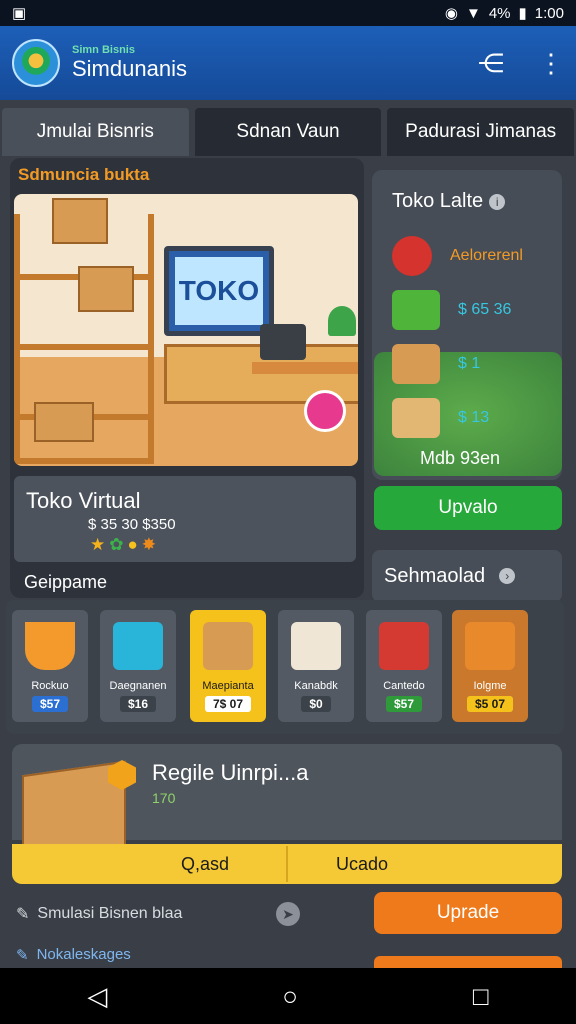  I want to click on product-card: Daegnanen $16, so click(138, 666).